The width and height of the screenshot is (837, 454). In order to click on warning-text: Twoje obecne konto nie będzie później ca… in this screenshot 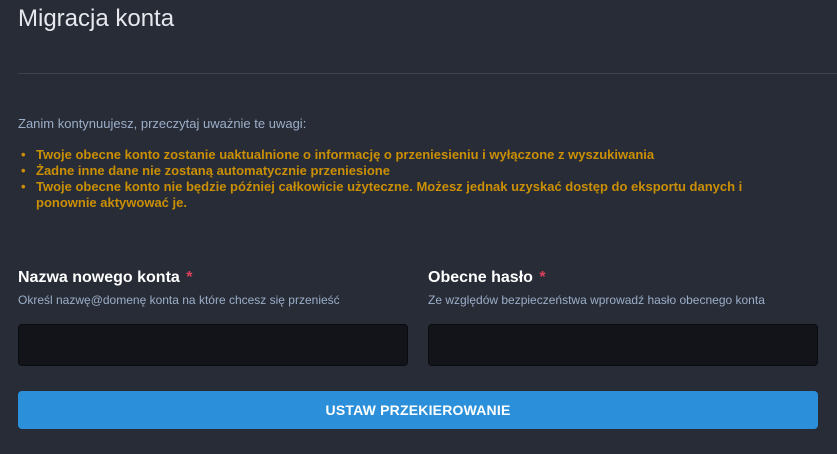, I will do `click(389, 194)`.